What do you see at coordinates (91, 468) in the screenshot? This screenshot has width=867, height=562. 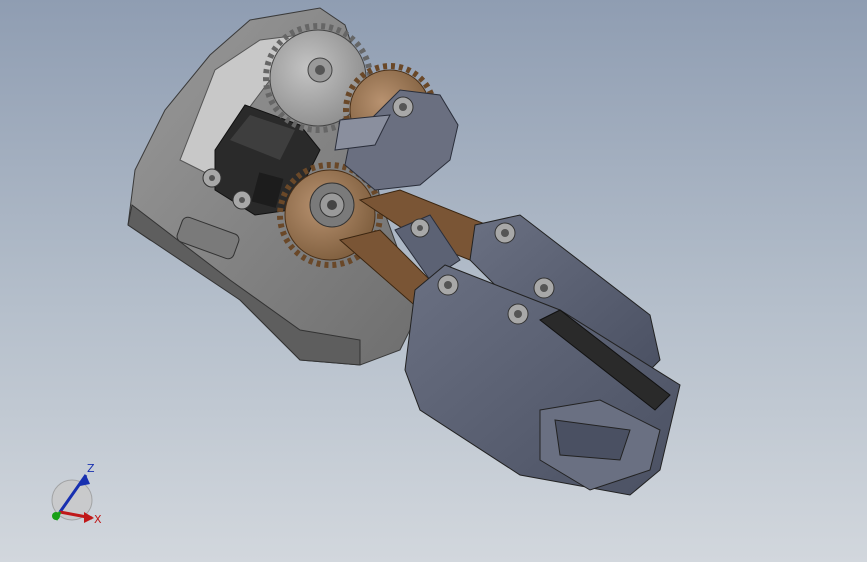 I see `z-axis-label: Z` at bounding box center [91, 468].